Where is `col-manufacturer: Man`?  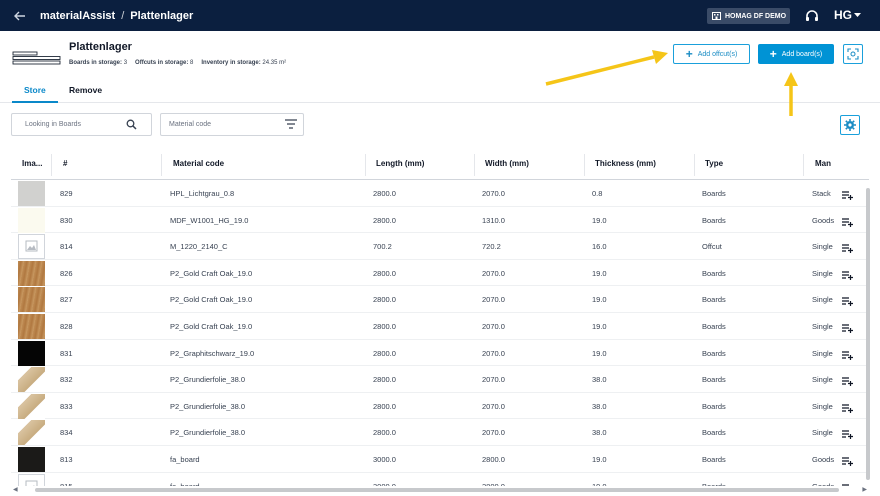 col-manufacturer: Man is located at coordinates (823, 163).